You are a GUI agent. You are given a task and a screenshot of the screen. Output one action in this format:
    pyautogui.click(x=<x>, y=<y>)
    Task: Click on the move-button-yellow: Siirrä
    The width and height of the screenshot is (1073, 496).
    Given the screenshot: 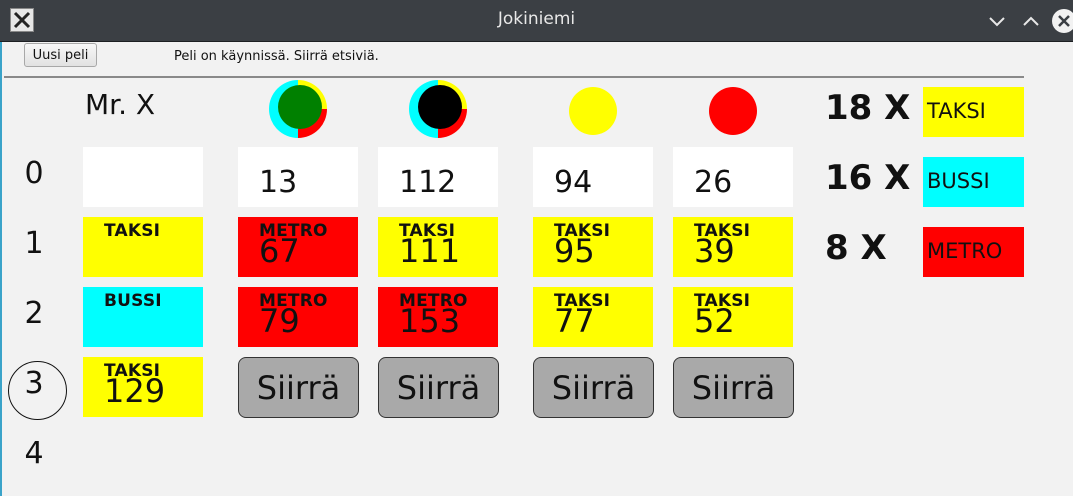 What is the action you would take?
    pyautogui.click(x=593, y=387)
    